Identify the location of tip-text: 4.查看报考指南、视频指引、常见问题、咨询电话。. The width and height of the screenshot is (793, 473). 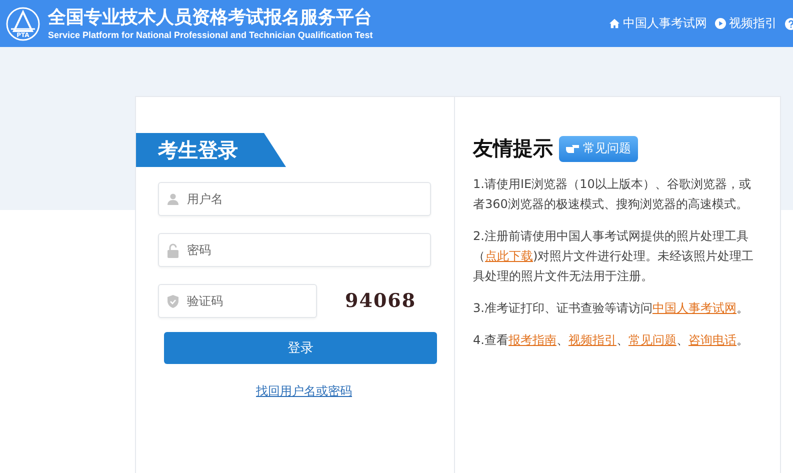
(611, 340).